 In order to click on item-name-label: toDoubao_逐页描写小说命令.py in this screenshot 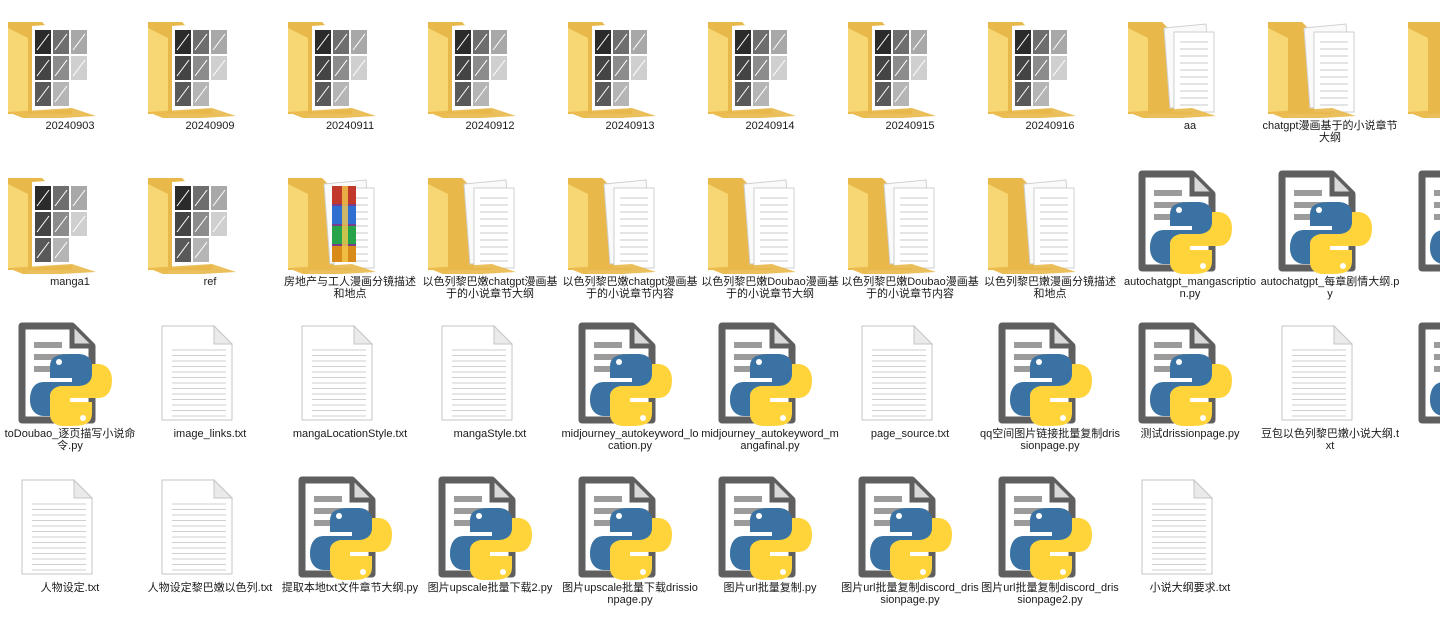, I will do `click(70, 440)`.